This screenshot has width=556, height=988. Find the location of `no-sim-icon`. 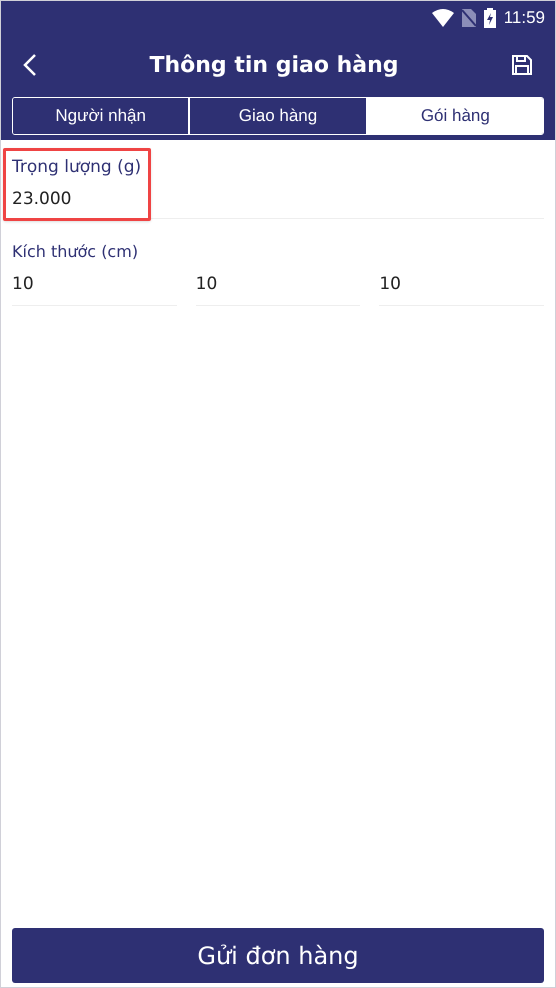

no-sim-icon is located at coordinates (469, 18).